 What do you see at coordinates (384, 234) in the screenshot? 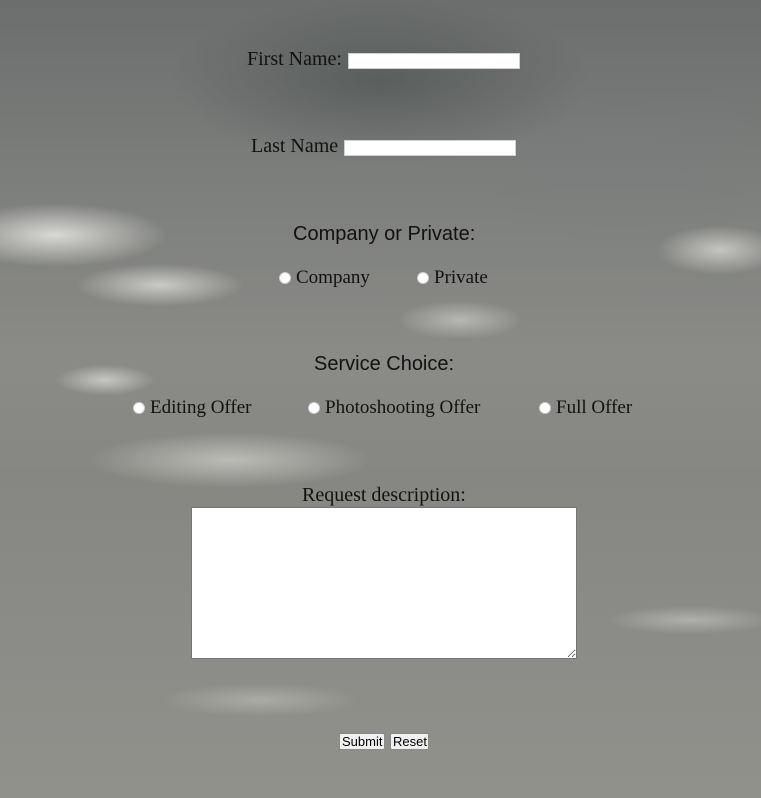
I see `company-or-private-heading: Company or Private:` at bounding box center [384, 234].